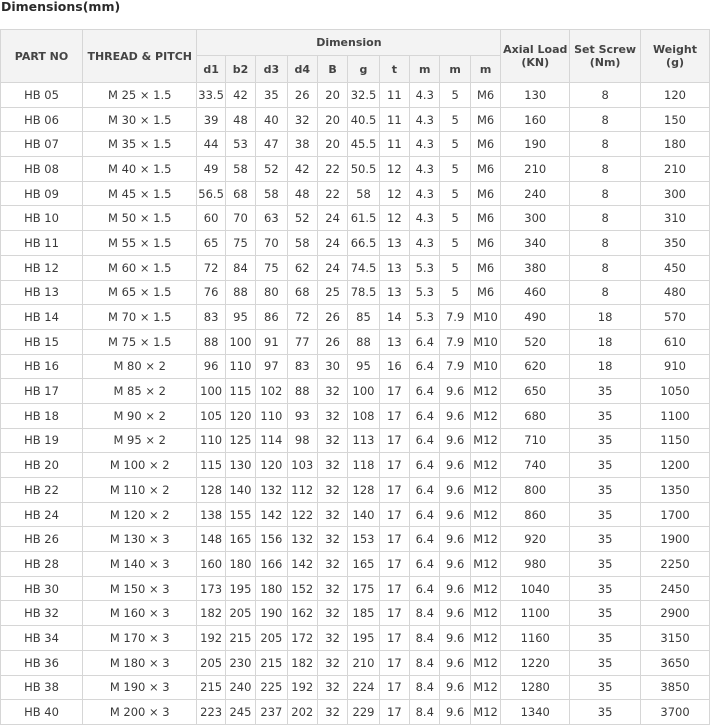  Describe the element at coordinates (271, 415) in the screenshot. I see `cell-d3: 110` at that location.